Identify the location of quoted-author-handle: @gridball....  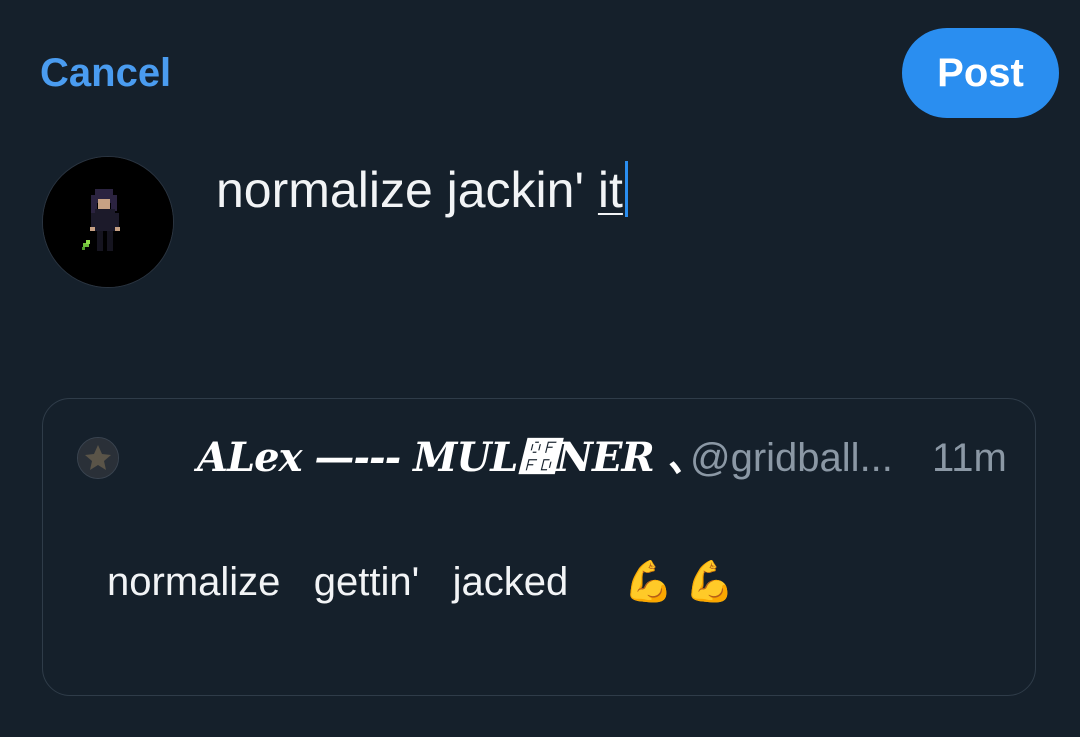
(791, 458).